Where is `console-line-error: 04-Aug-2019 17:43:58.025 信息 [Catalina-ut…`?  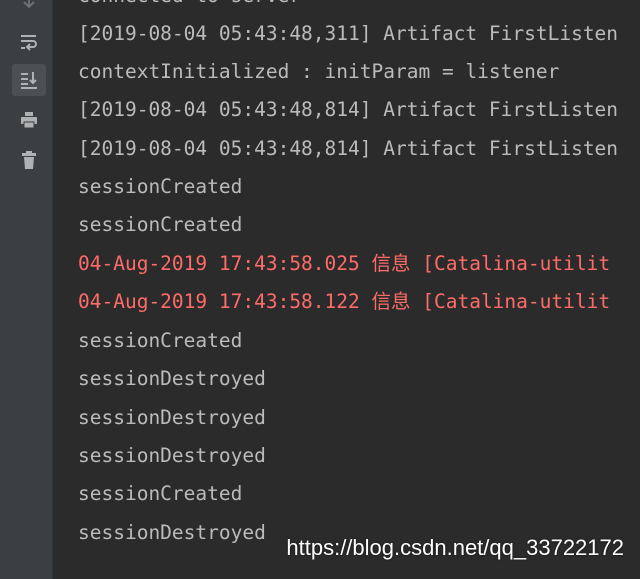 console-line-error: 04-Aug-2019 17:43:58.025 信息 [Catalina-ut… is located at coordinates (344, 263).